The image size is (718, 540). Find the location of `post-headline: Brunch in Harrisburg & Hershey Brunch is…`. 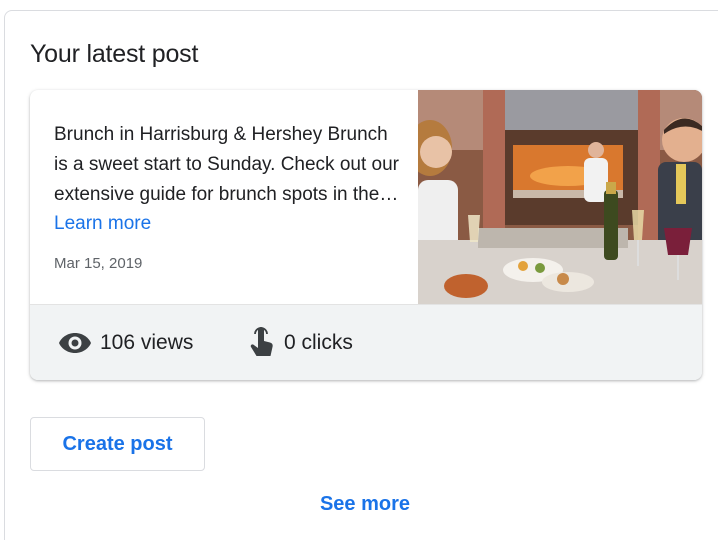

post-headline: Brunch in Harrisburg & Hershey Brunch is… is located at coordinates (226, 164).